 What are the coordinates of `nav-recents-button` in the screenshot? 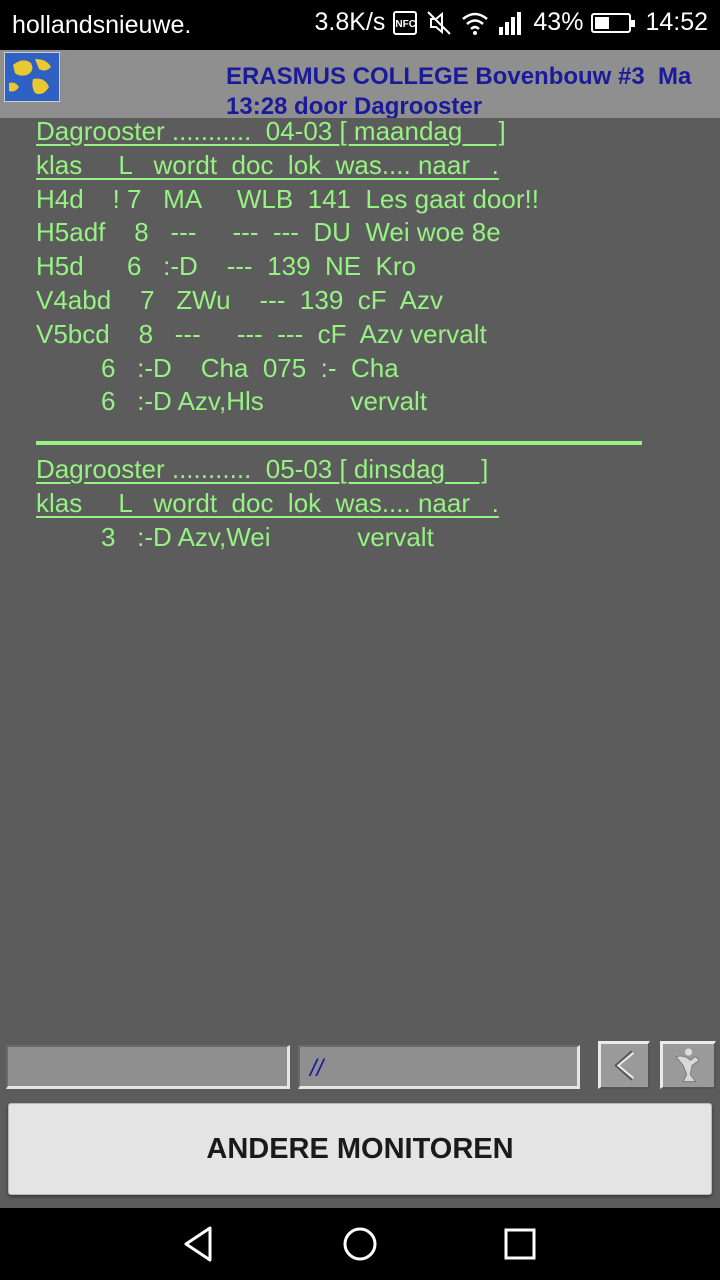 It's located at (520, 1244).